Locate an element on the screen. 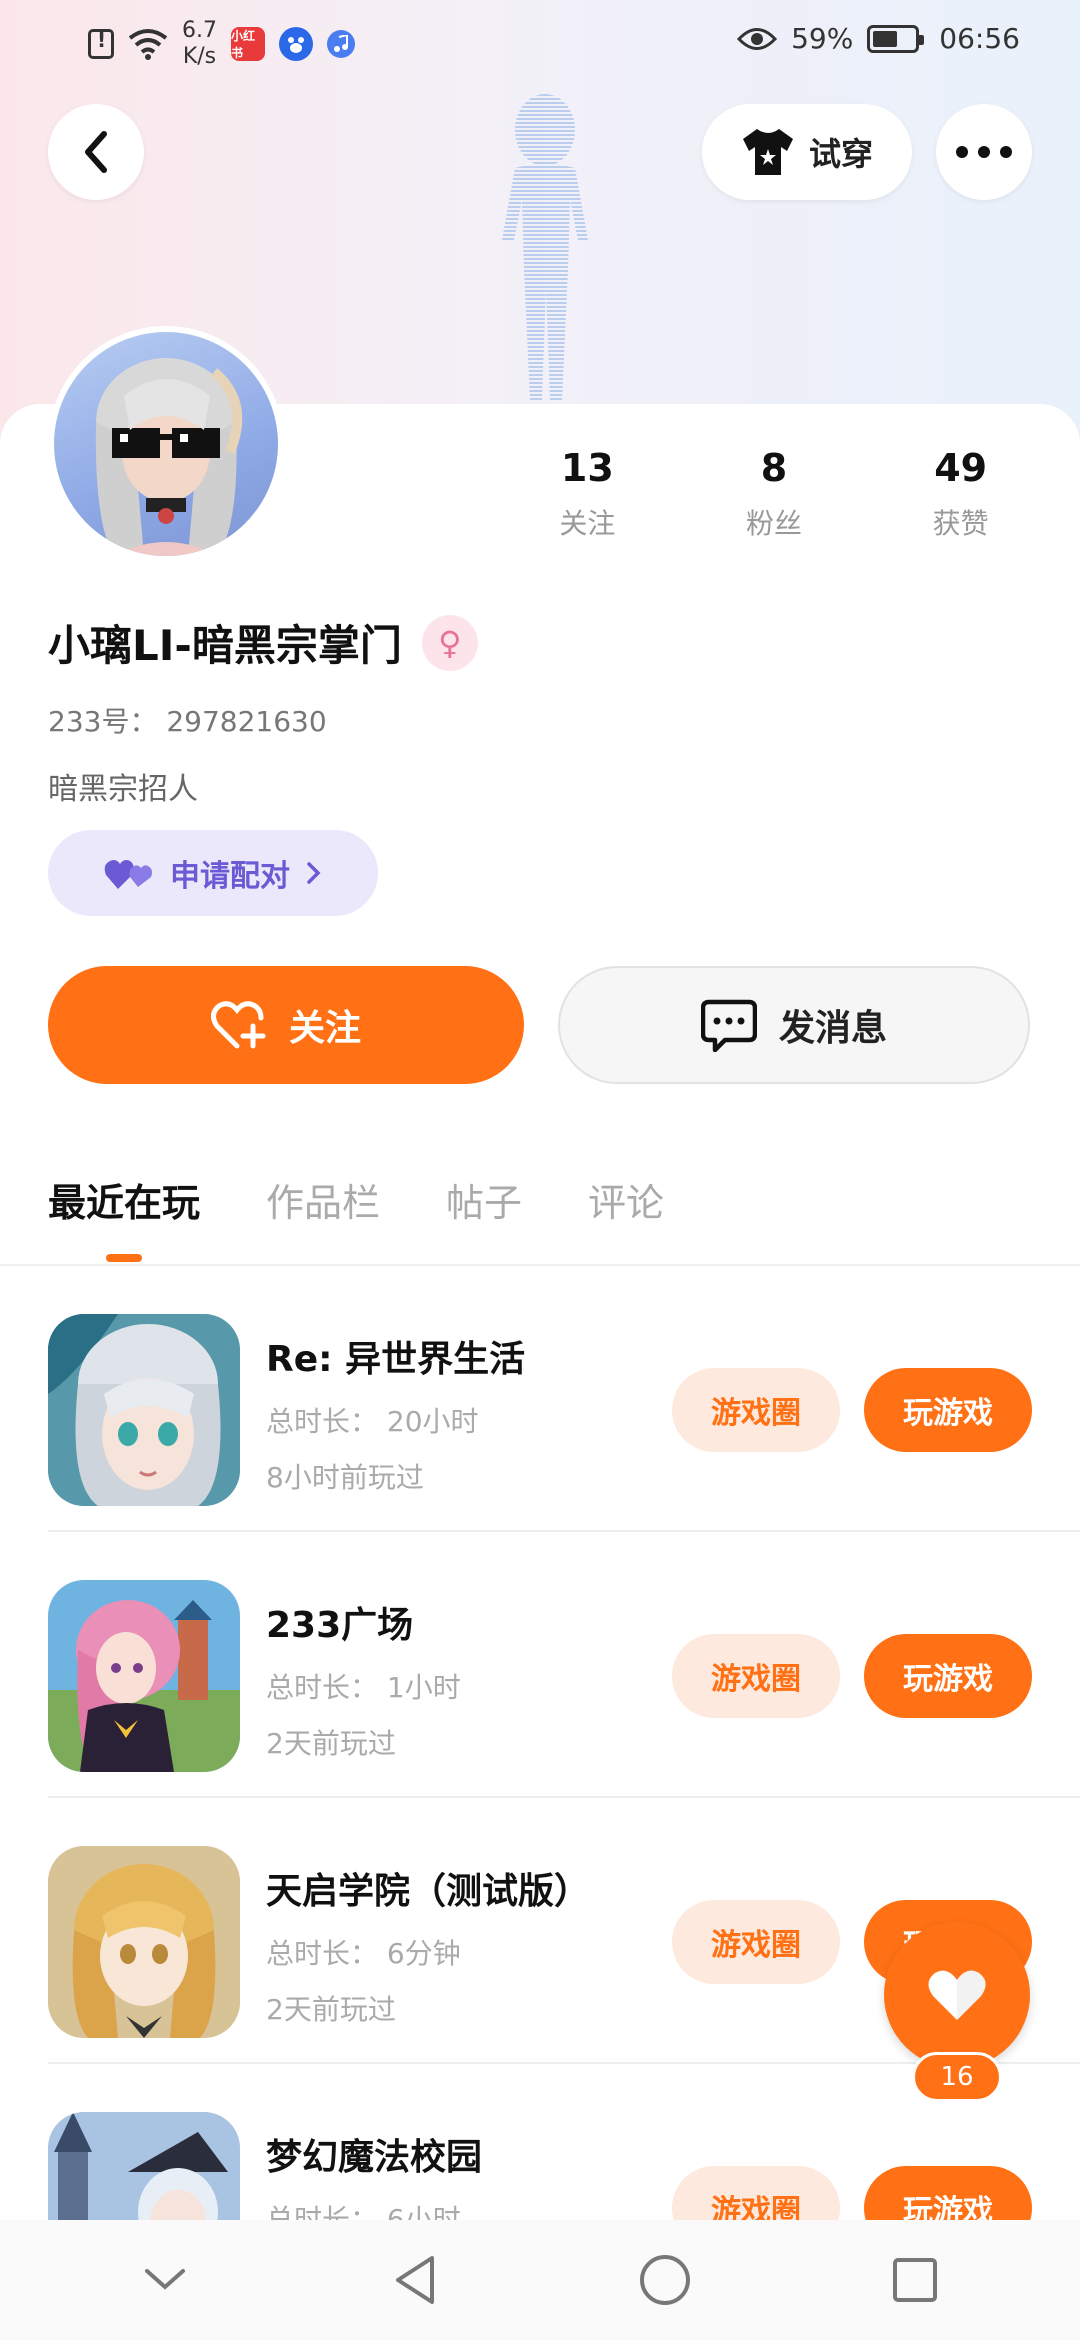  female-gender-icon: ♀ is located at coordinates (449, 642).